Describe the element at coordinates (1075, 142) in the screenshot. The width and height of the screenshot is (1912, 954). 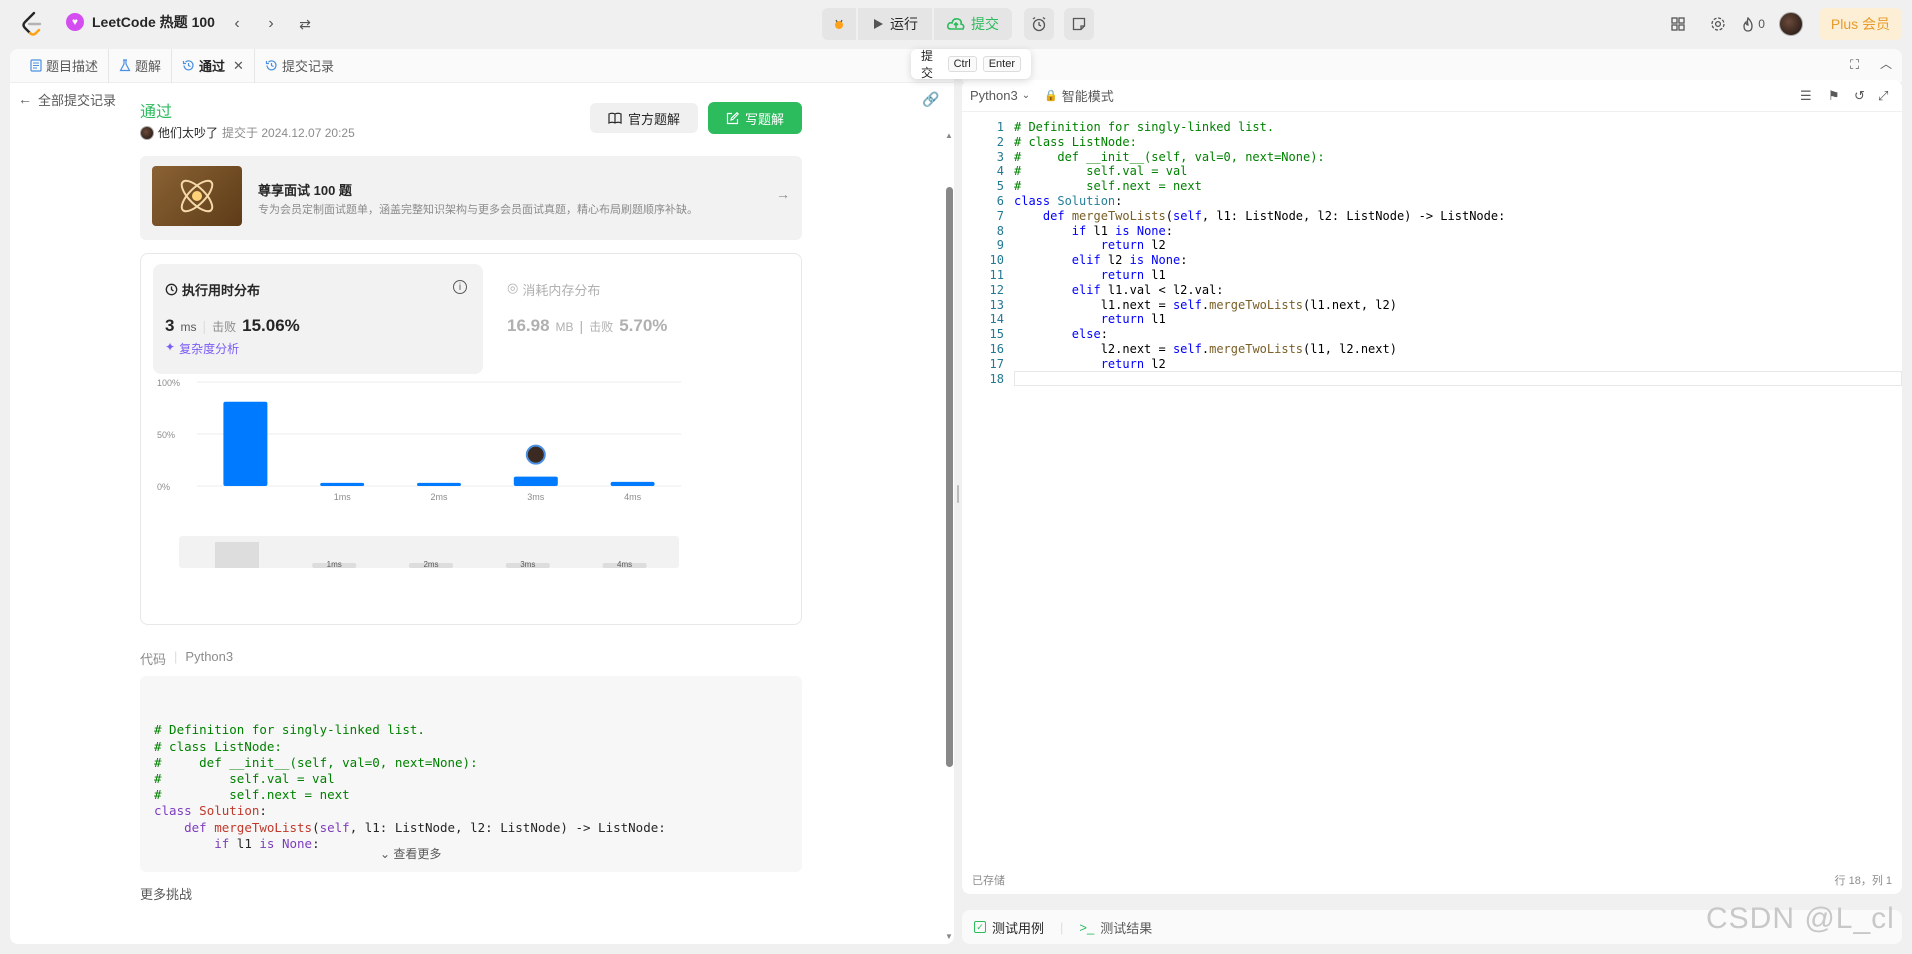
I see `code-line: # class ListNode:` at that location.